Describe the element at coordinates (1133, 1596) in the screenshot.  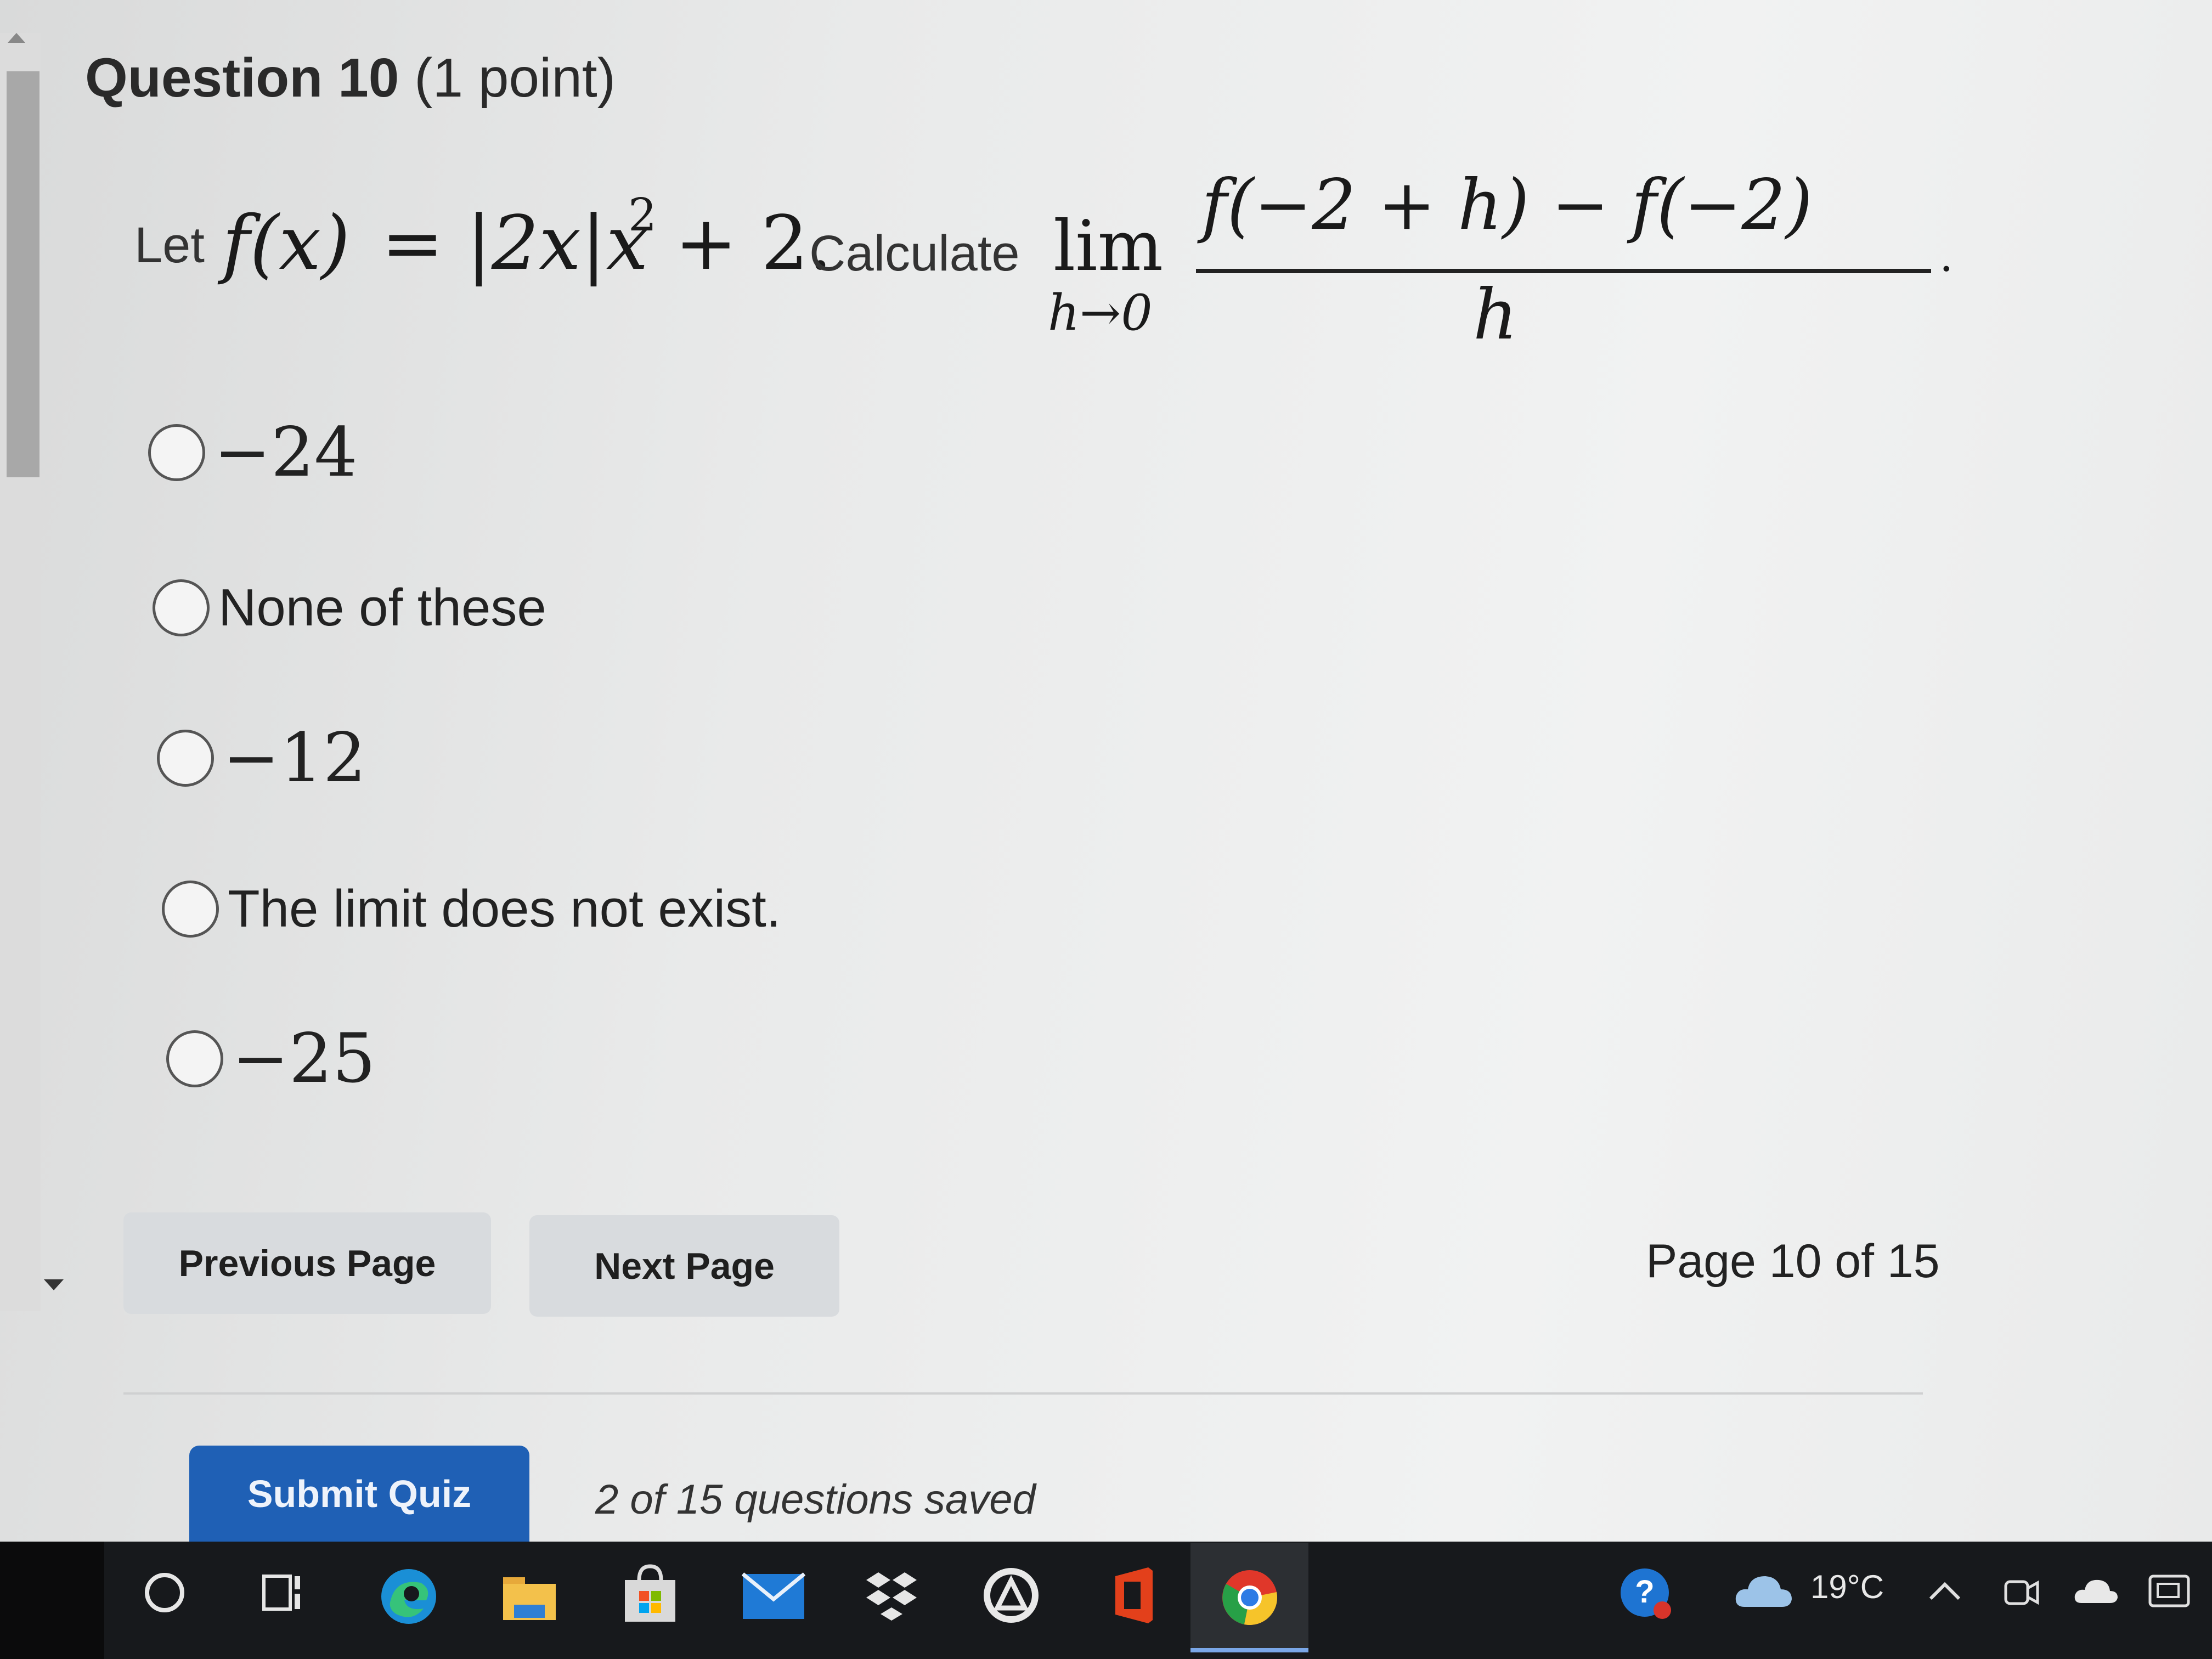
I see `office-icon` at that location.